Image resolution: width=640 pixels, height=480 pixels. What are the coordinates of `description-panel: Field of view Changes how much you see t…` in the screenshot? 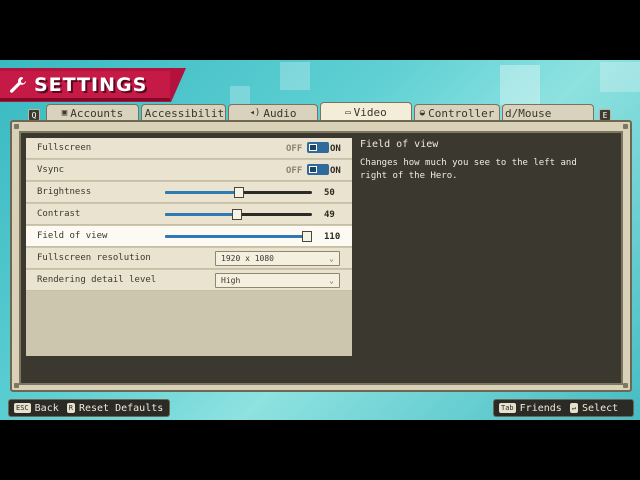 It's located at (480, 161).